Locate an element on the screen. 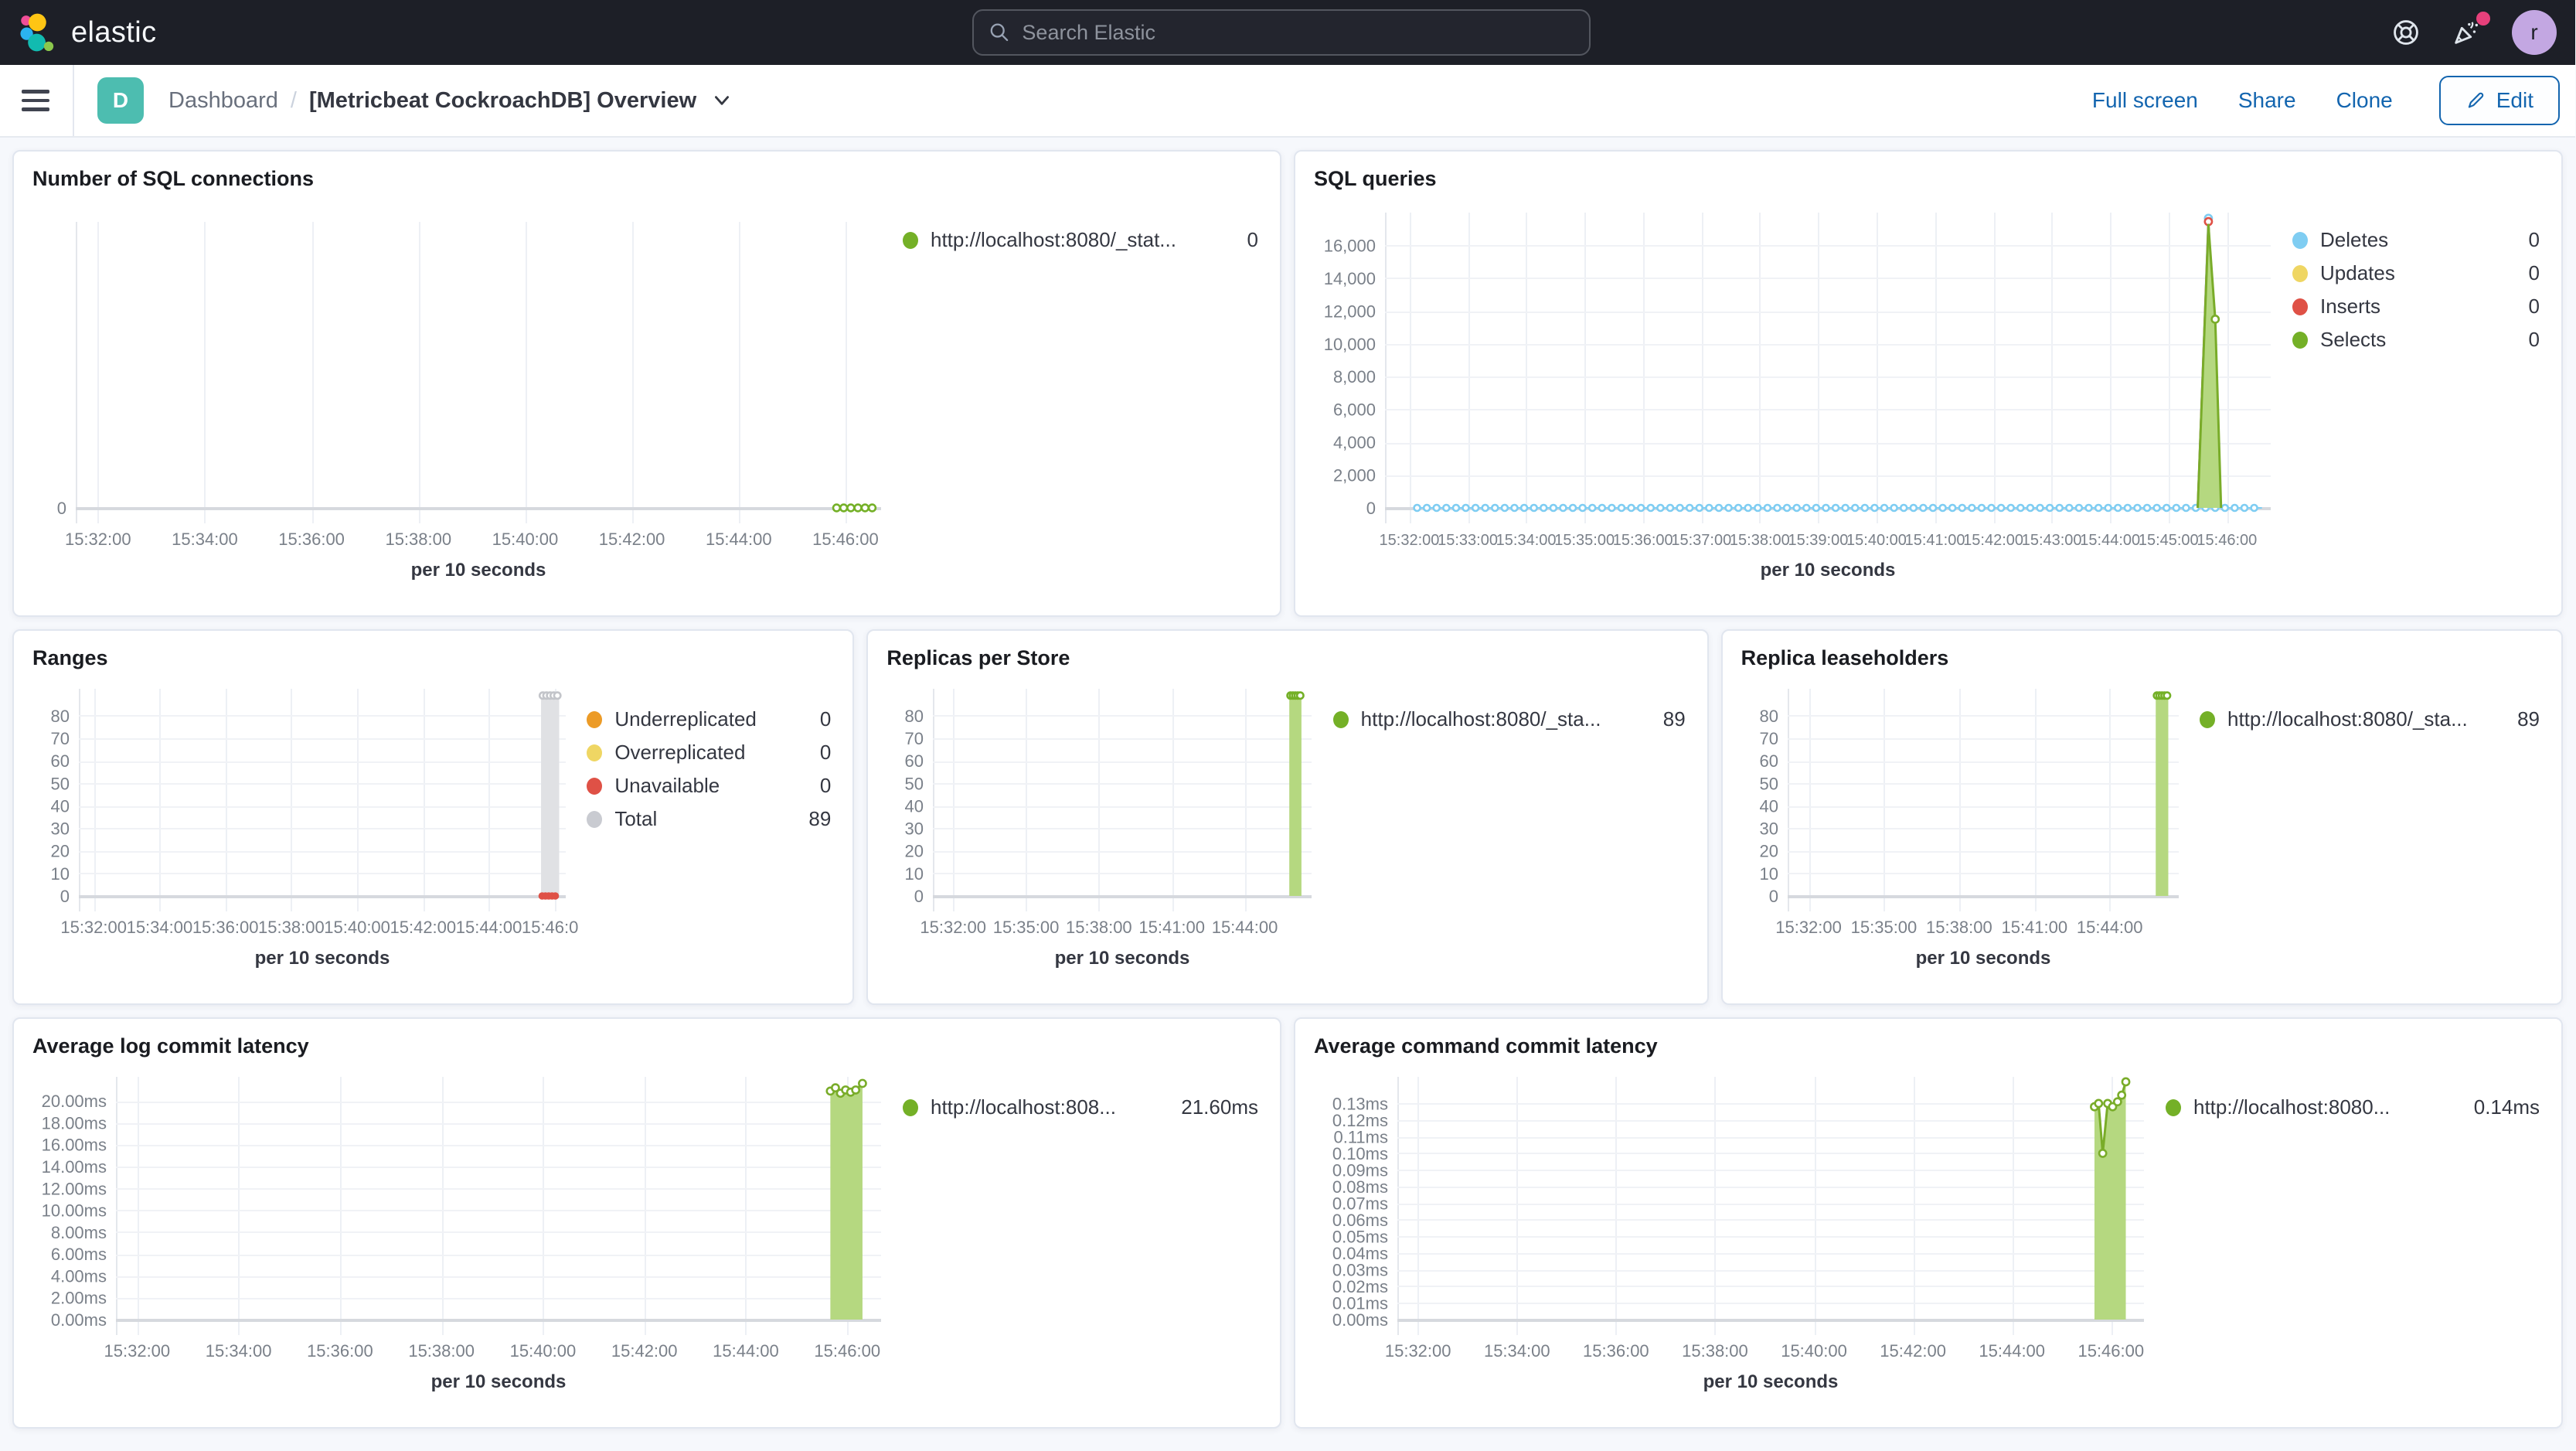  breadcrumb-dashboard-link: Dashboard is located at coordinates (223, 101).